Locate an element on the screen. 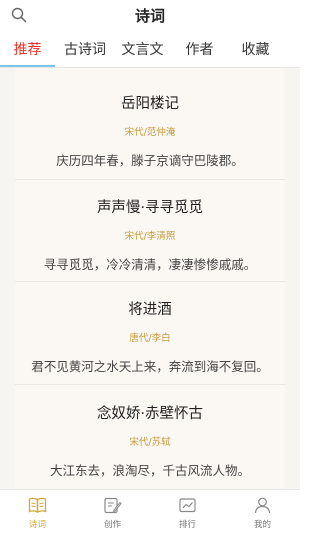 The height and width of the screenshot is (534, 320). poem-title: 将进酒 is located at coordinates (150, 310).